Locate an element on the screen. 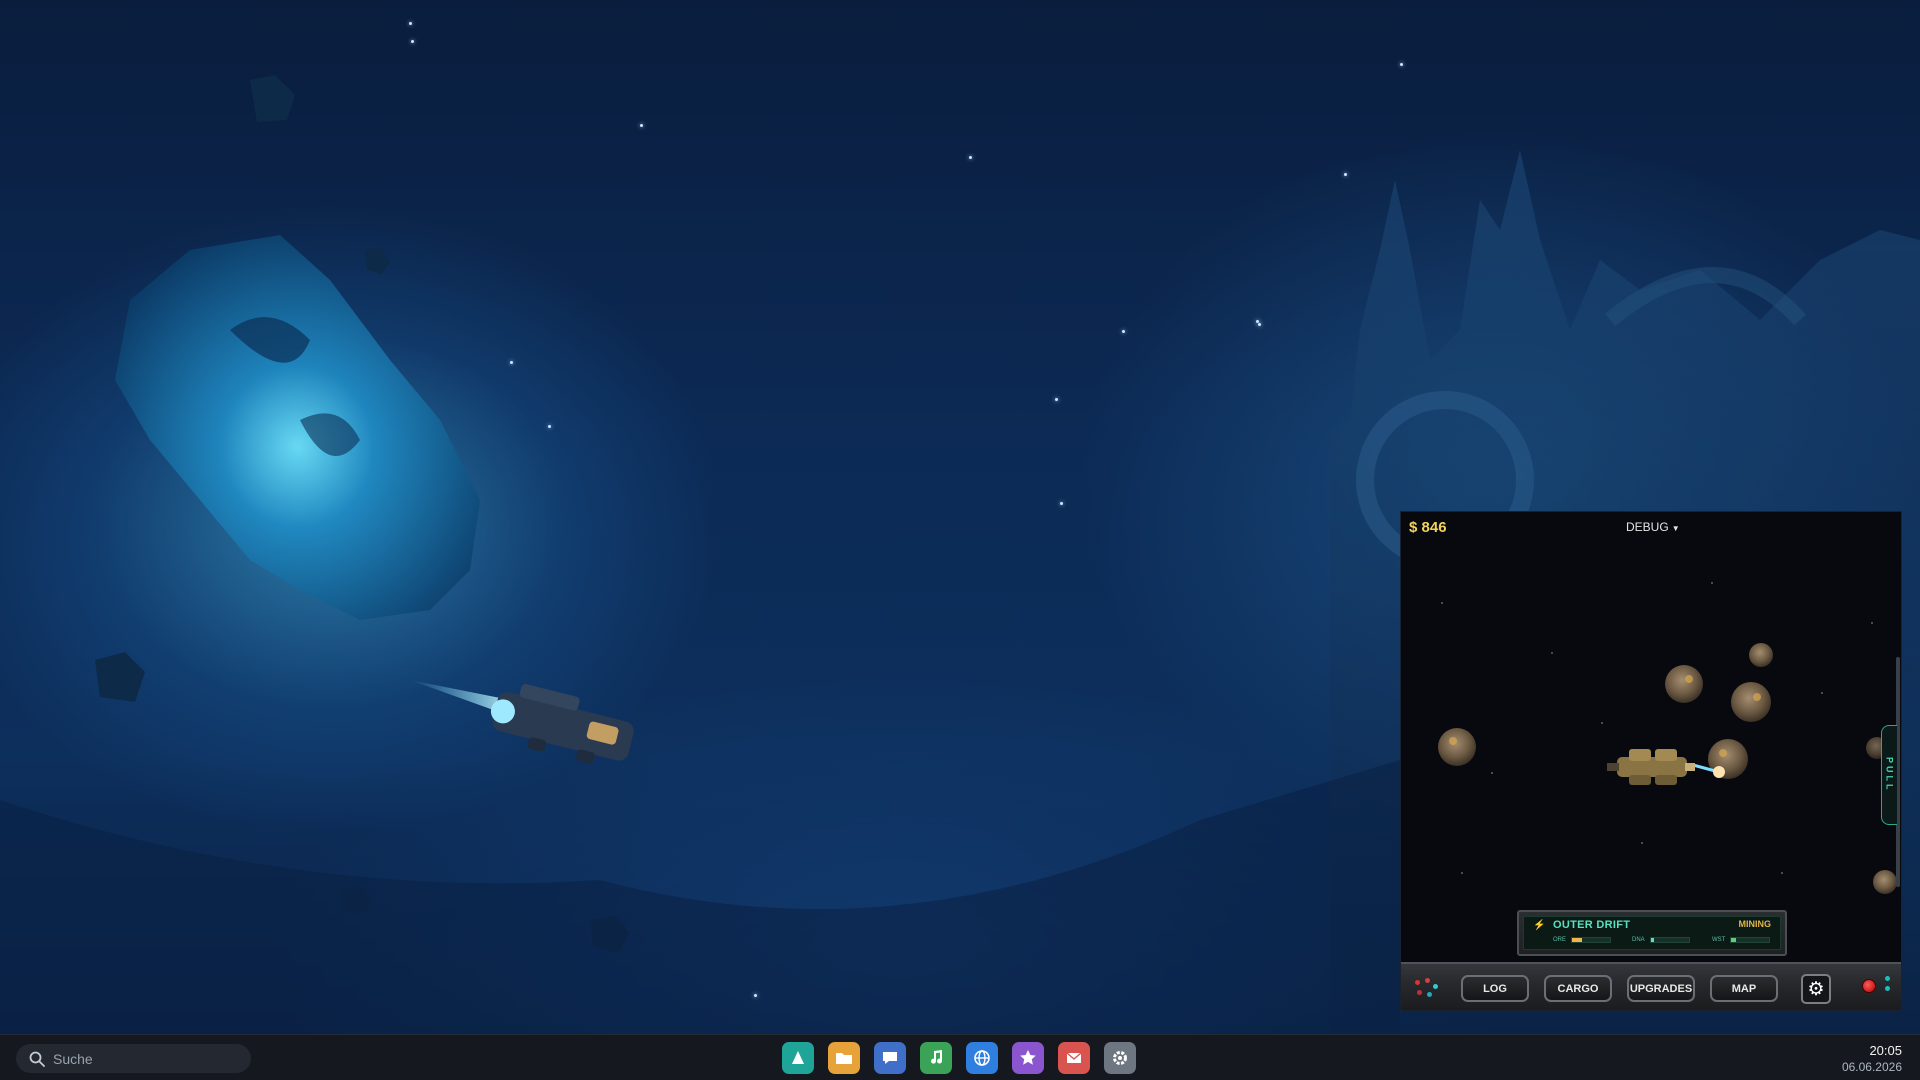 The height and width of the screenshot is (1080, 1920). money-counter: $ 846 is located at coordinates (1428, 527).